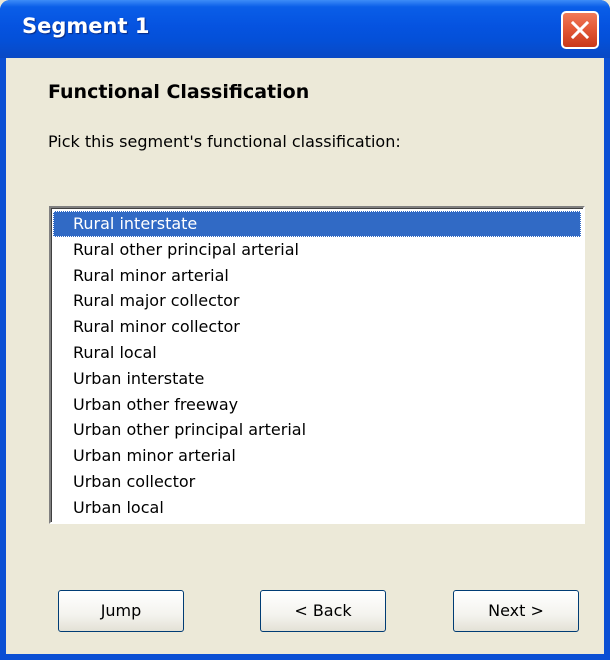 This screenshot has height=660, width=610. Describe the element at coordinates (179, 92) in the screenshot. I see `section-heading: Functional Classification` at that location.